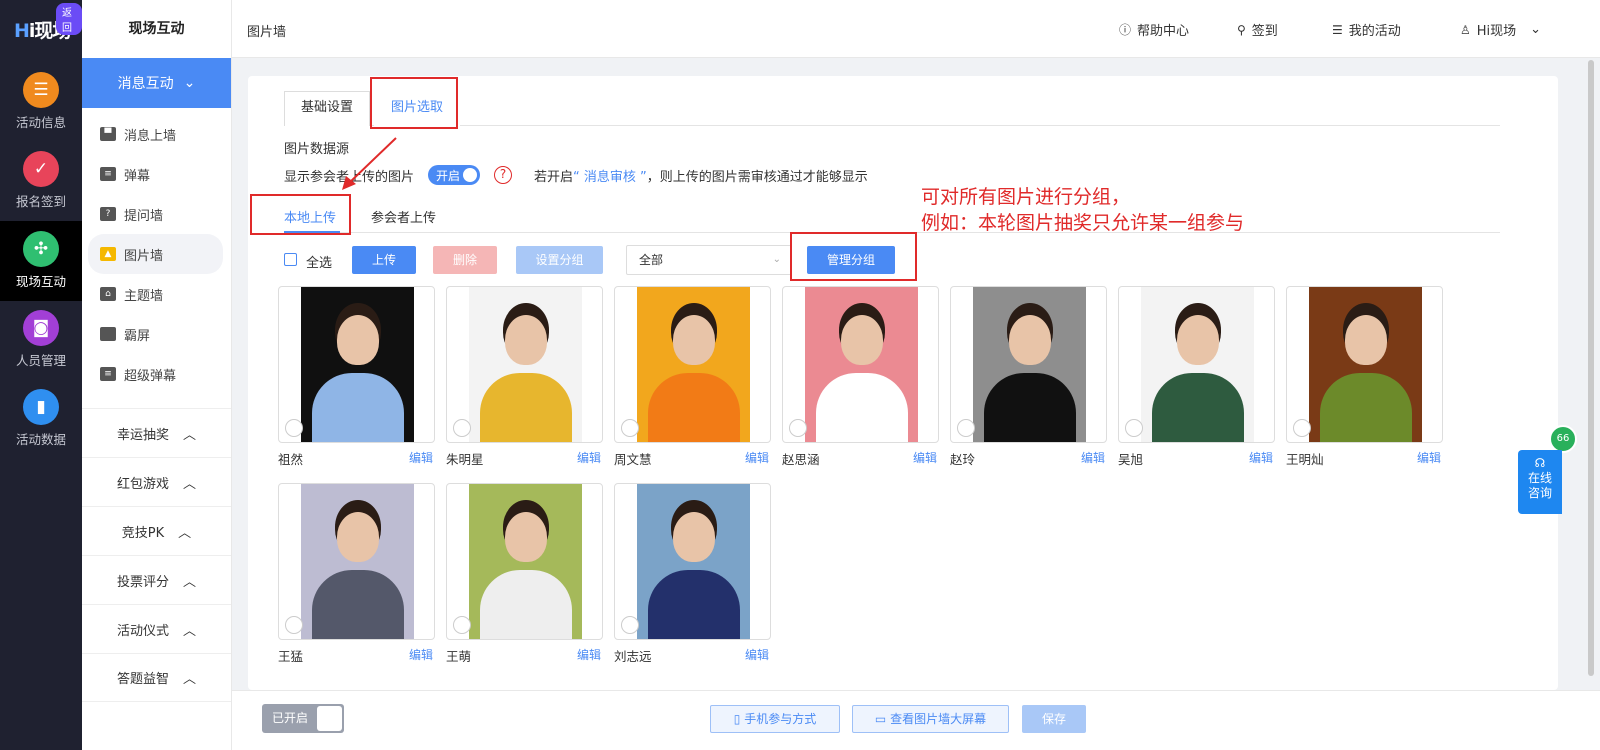 This screenshot has height=750, width=1600. What do you see at coordinates (454, 175) in the screenshot?
I see `participant-photo-toggle: 开启` at bounding box center [454, 175].